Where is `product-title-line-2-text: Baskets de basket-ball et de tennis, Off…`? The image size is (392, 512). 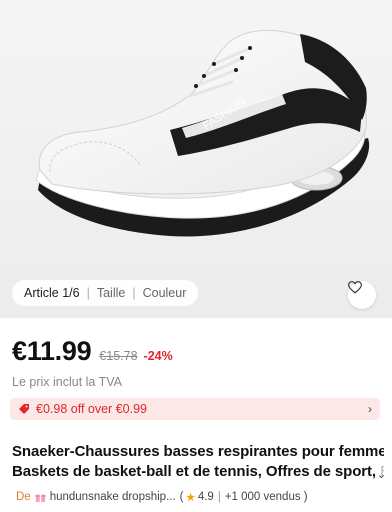
product-title-line-2-text: Baskets de basket-ball et de tennis, Off… is located at coordinates (196, 471).